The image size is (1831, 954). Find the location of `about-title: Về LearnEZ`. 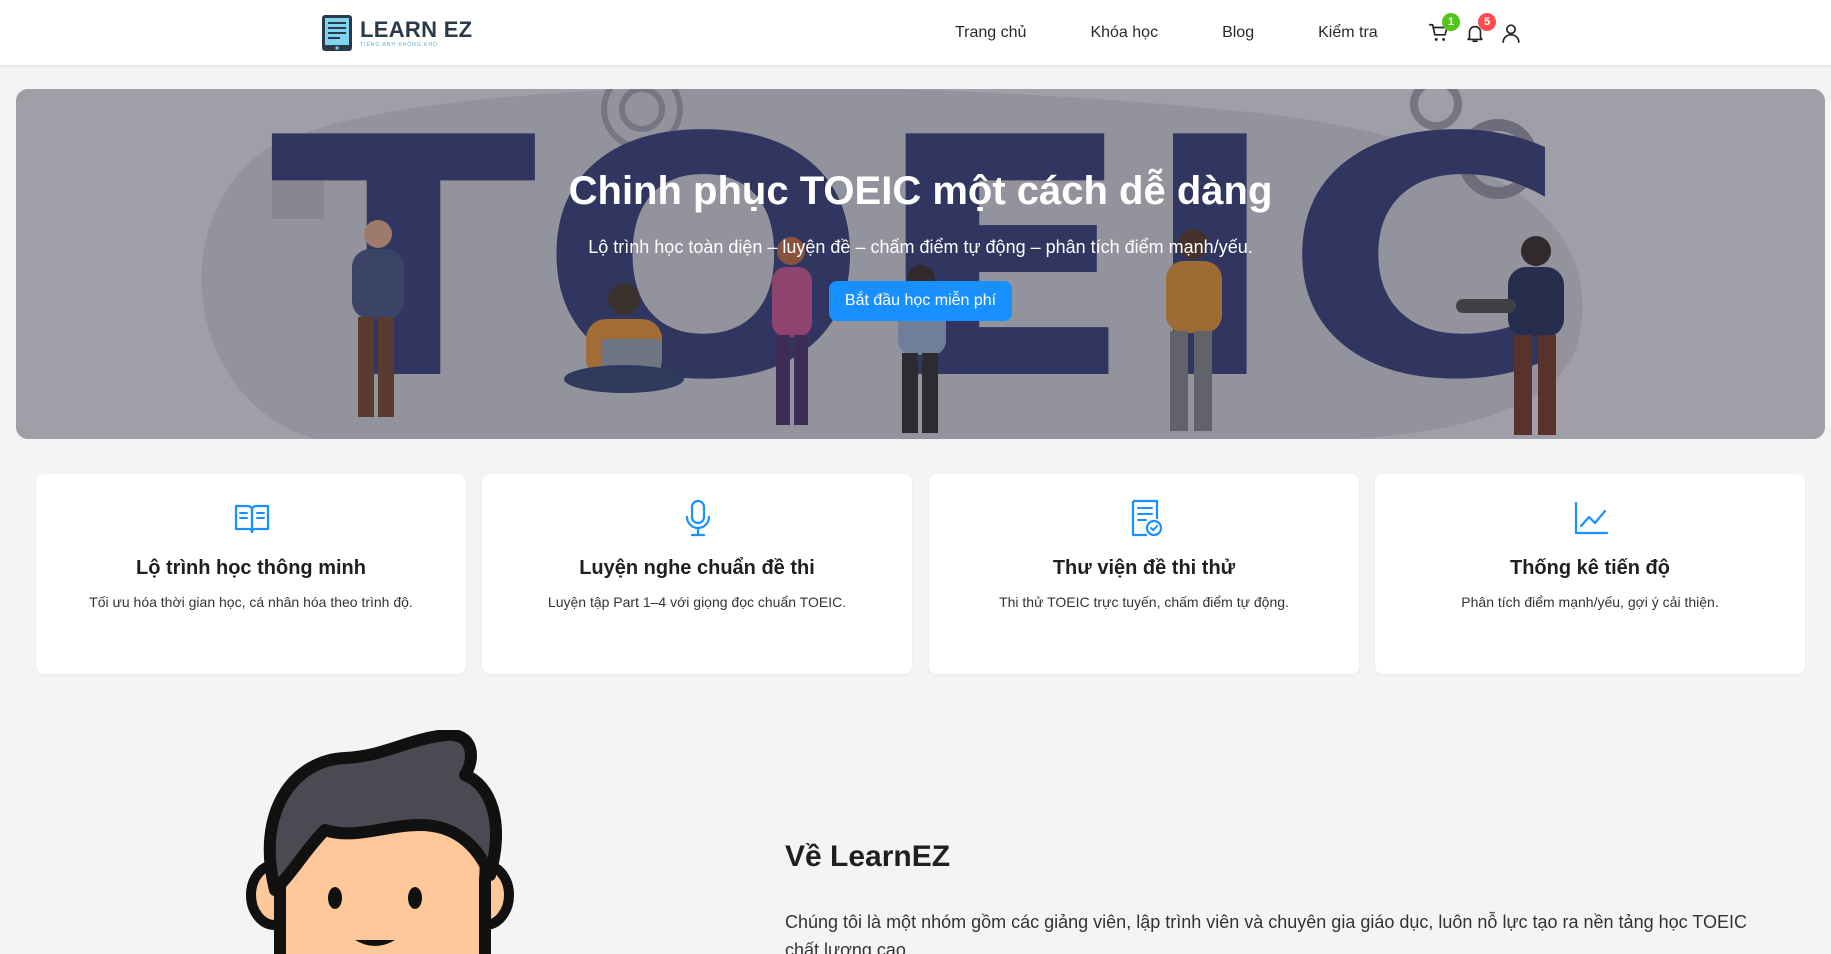

about-title: Về LearnEZ is located at coordinates (868, 856).